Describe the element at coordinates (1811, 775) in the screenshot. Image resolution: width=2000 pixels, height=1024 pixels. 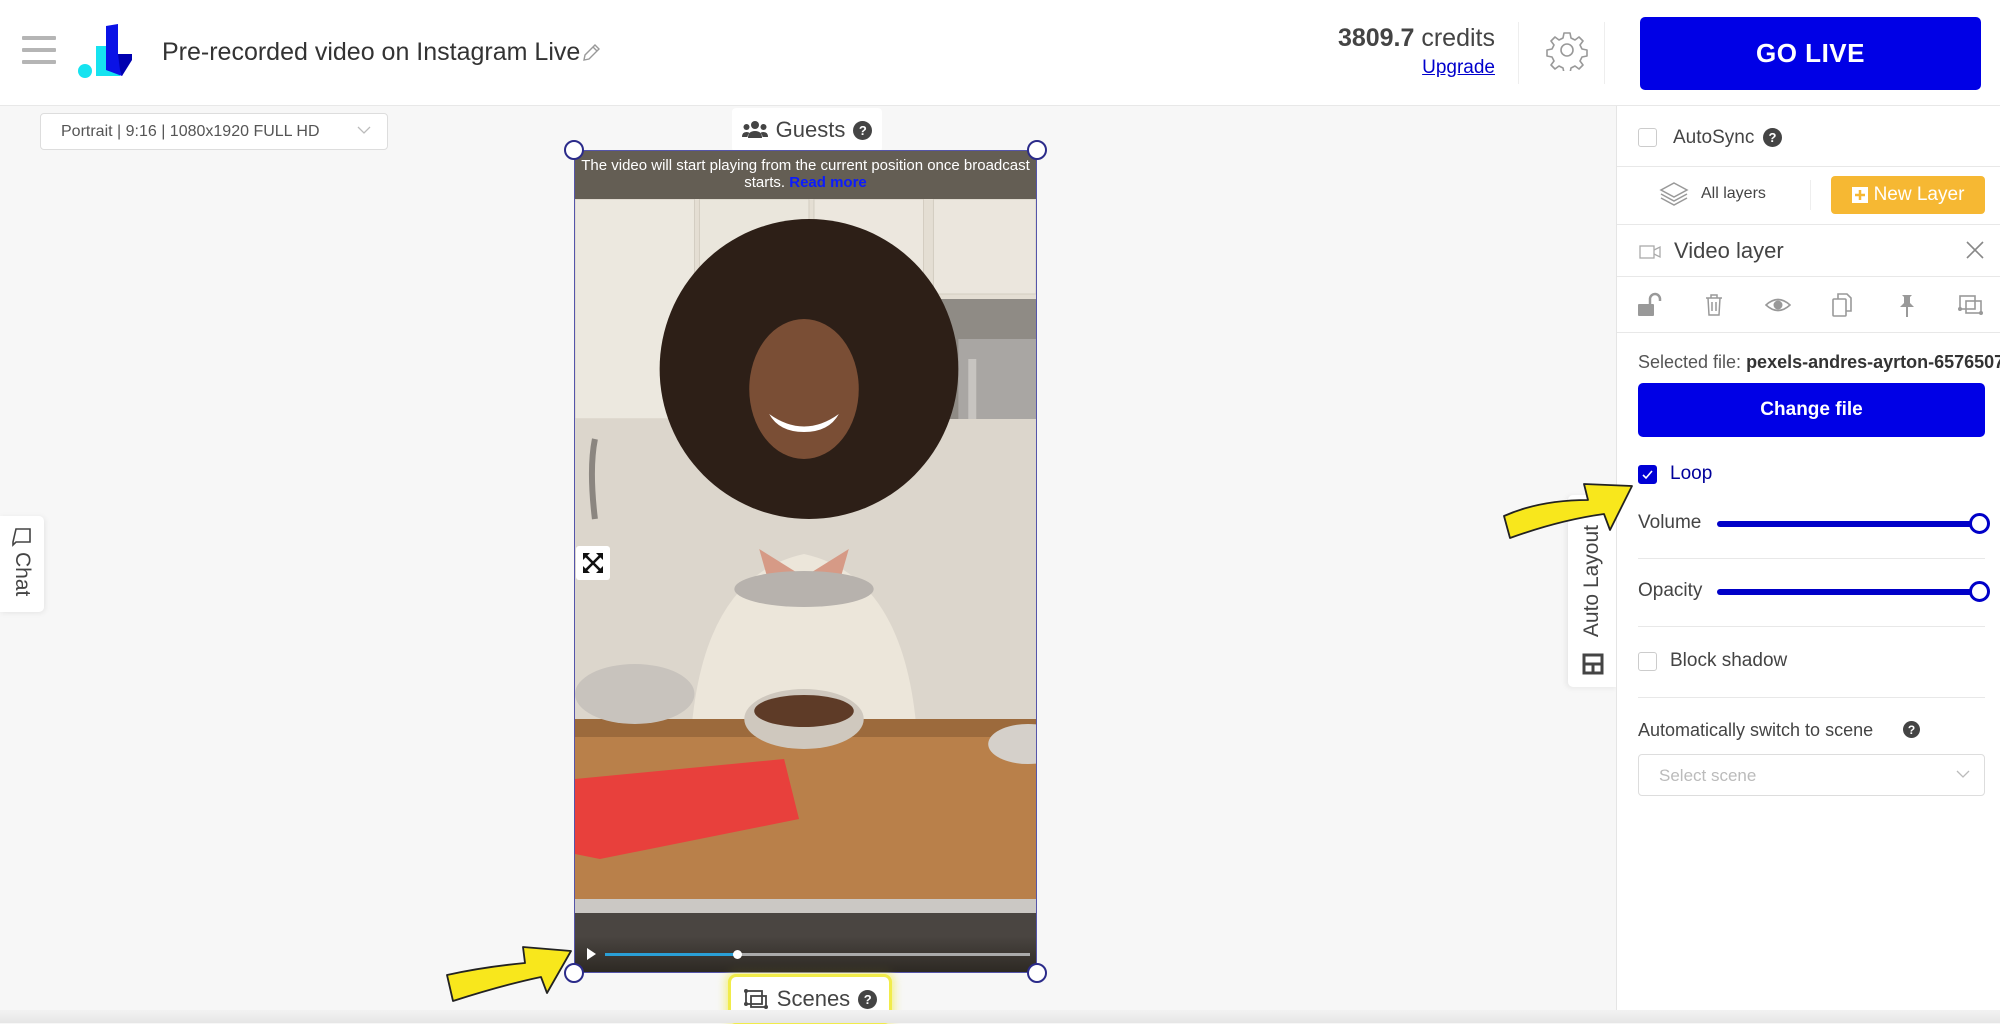
I see `select-scene-dropdown: Select scene` at that location.